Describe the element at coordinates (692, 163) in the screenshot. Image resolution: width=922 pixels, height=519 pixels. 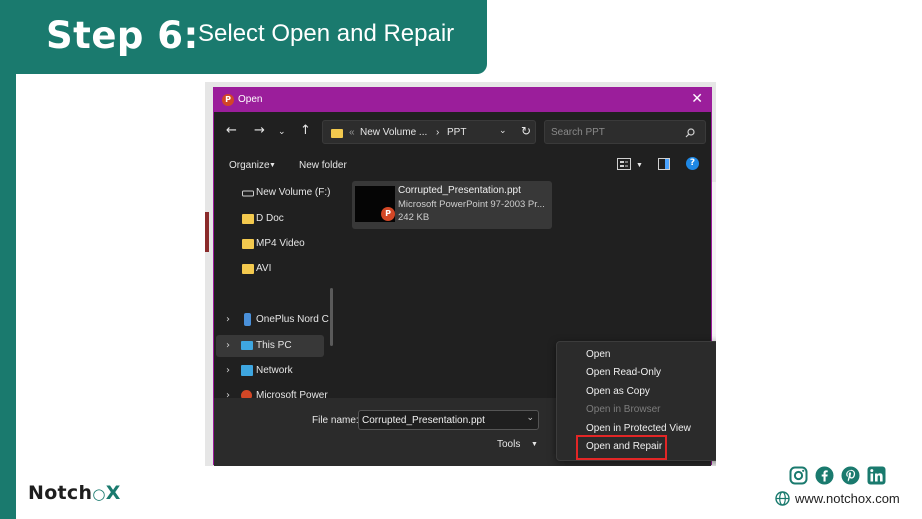
I see `help-icon: ?` at that location.